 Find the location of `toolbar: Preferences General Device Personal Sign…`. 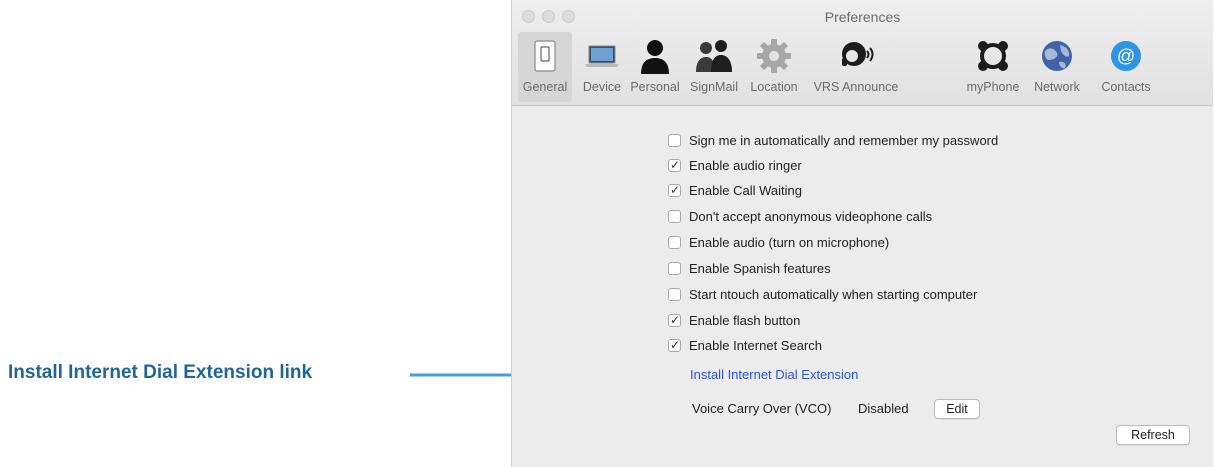

toolbar: Preferences General Device Personal Sign… is located at coordinates (862, 53).